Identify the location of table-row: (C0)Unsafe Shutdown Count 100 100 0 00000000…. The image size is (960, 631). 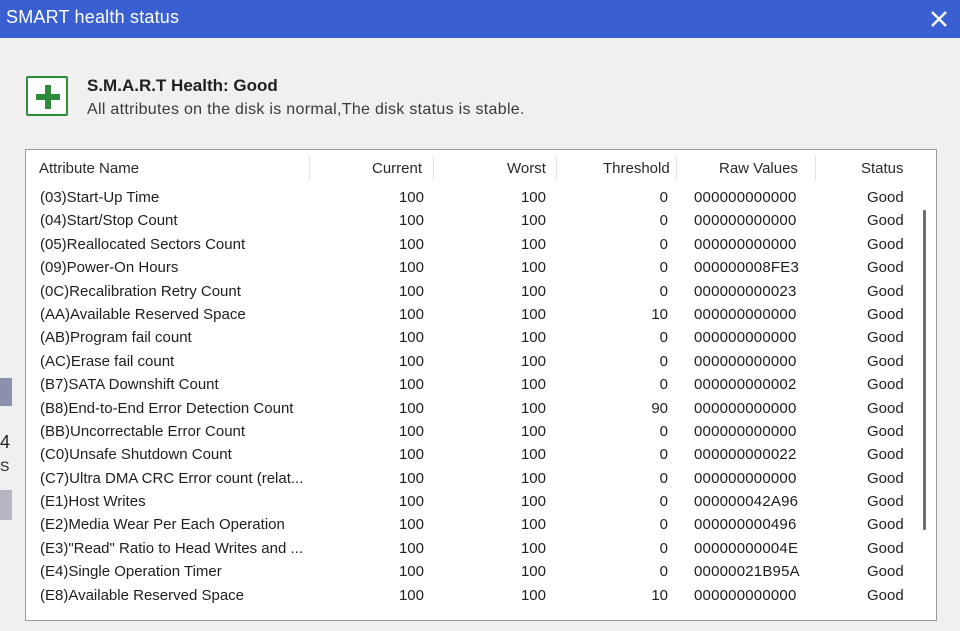
(471, 455).